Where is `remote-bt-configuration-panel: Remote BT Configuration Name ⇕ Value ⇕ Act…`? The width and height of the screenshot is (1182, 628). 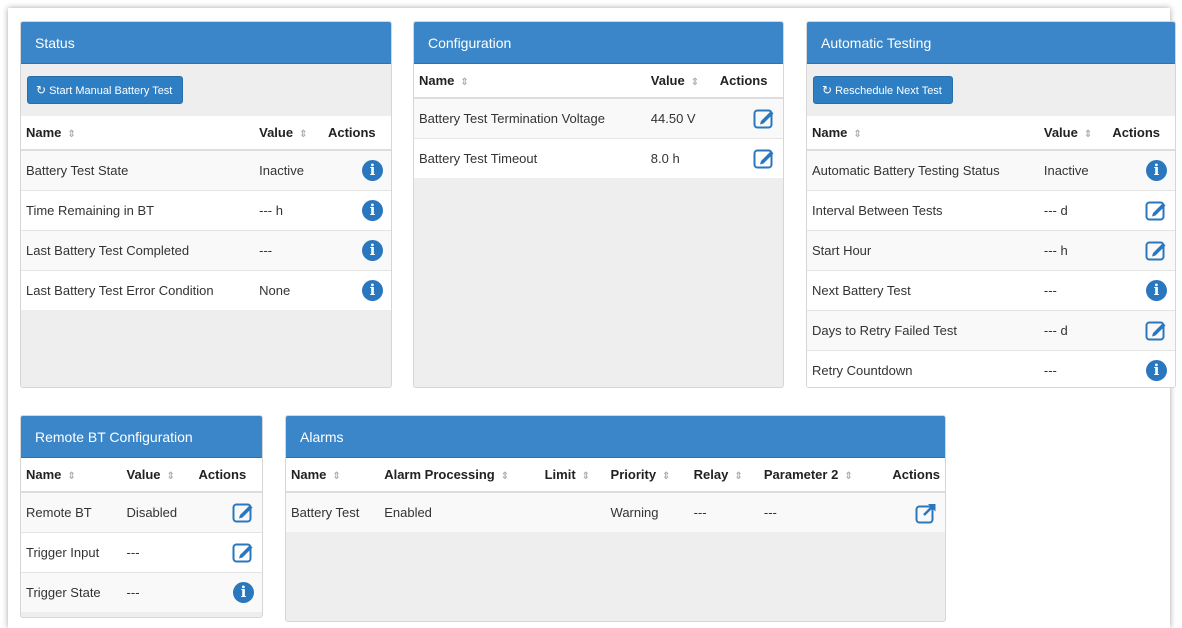 remote-bt-configuration-panel: Remote BT Configuration Name ⇕ Value ⇕ Act… is located at coordinates (141, 516).